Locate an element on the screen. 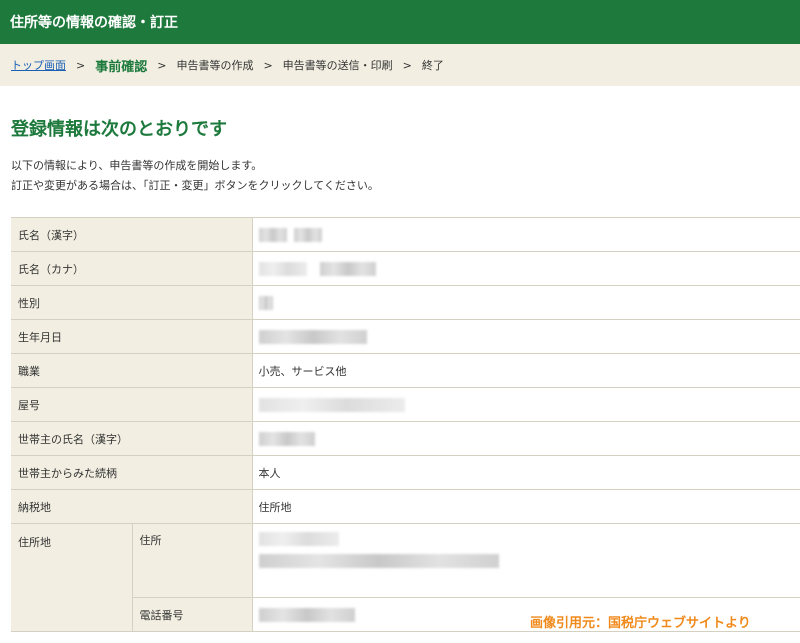 The height and width of the screenshot is (643, 800). breadcrumb-current-step: 事前確認 is located at coordinates (121, 67).